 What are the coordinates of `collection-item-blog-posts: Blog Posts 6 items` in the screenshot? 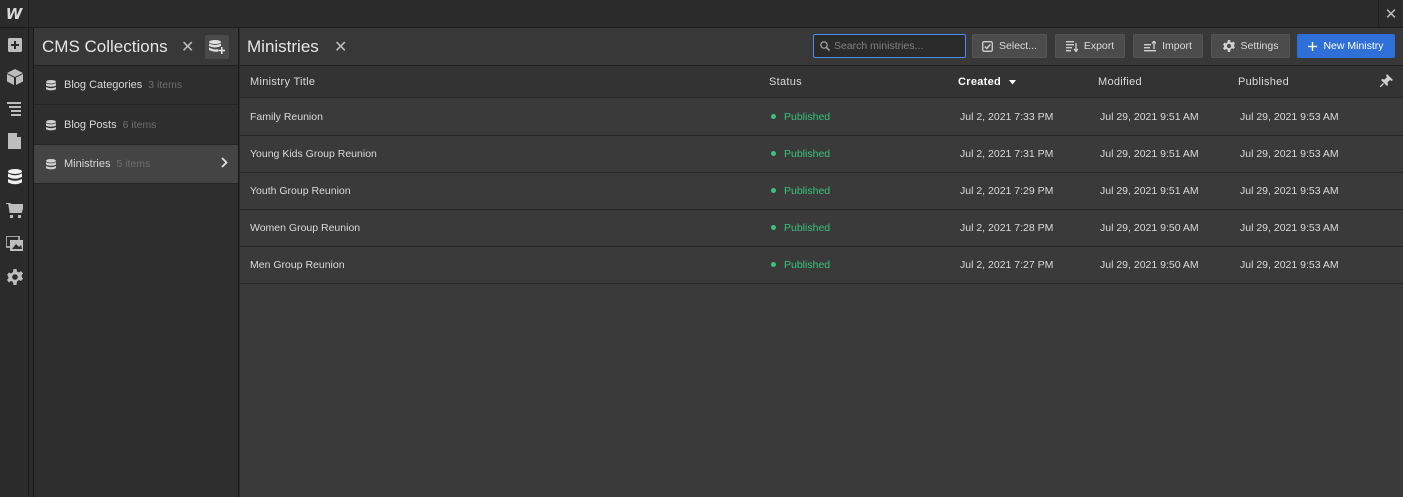 It's located at (136, 125).